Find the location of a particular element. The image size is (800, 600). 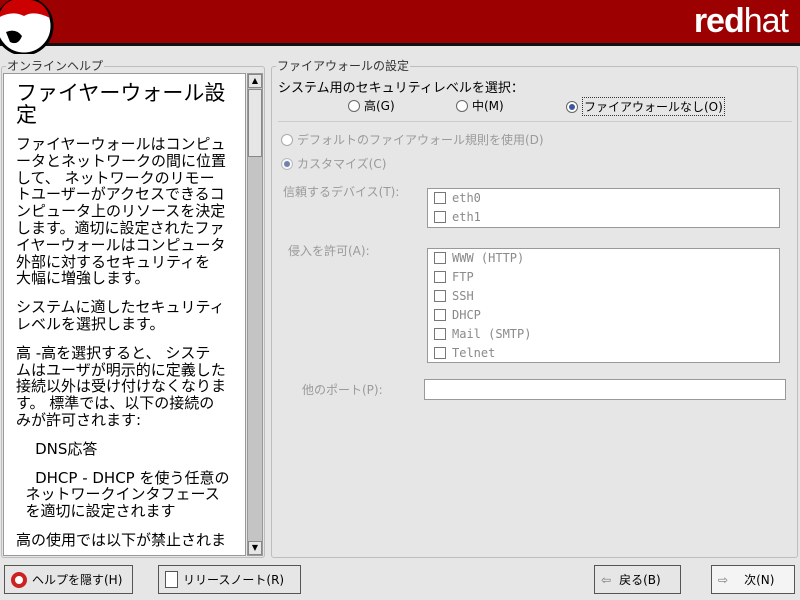

lifebuoy-icon is located at coordinates (19, 579).